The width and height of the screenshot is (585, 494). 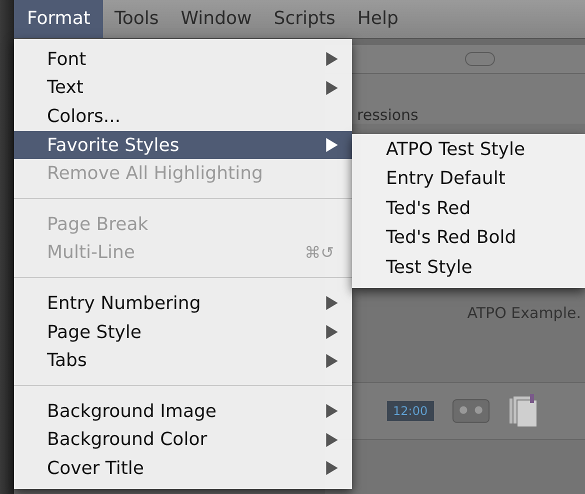 I want to click on menu-item-label: Multi-Line, so click(x=91, y=253).